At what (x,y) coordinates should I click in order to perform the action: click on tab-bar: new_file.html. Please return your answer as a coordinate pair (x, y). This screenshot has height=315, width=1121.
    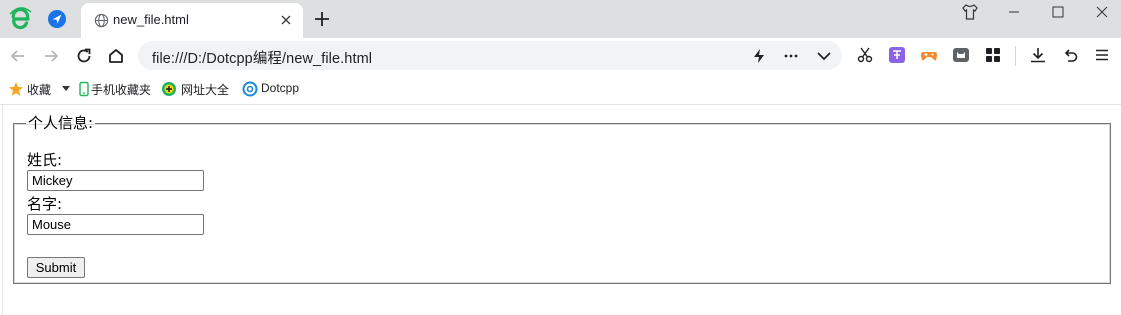
    Looking at the image, I should click on (560, 19).